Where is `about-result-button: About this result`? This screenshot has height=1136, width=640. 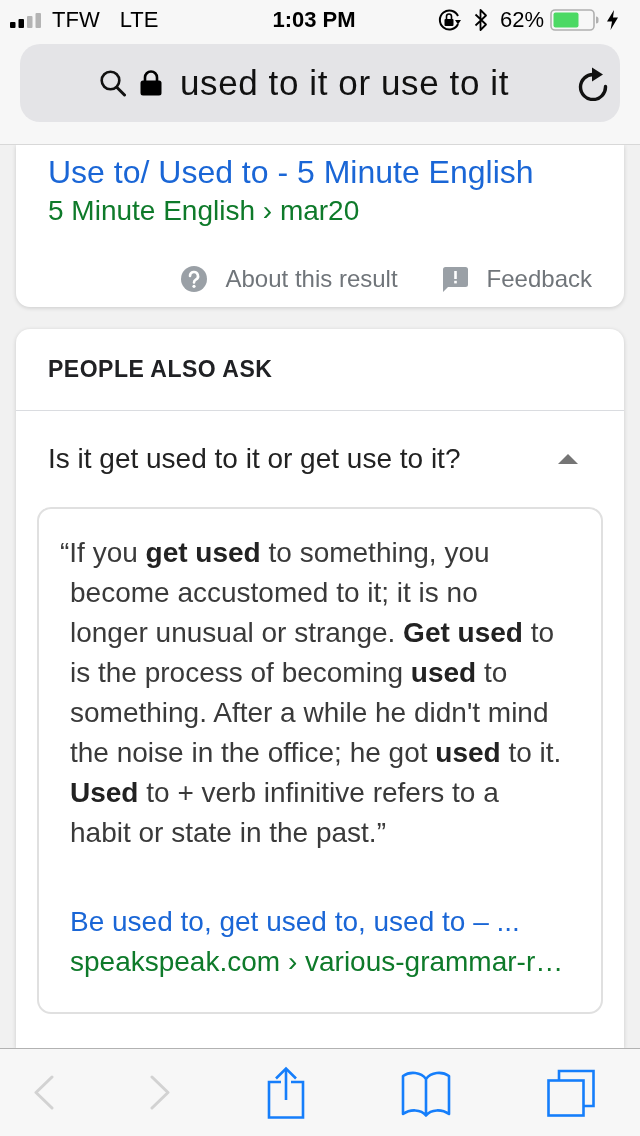 about-result-button: About this result is located at coordinates (289, 279).